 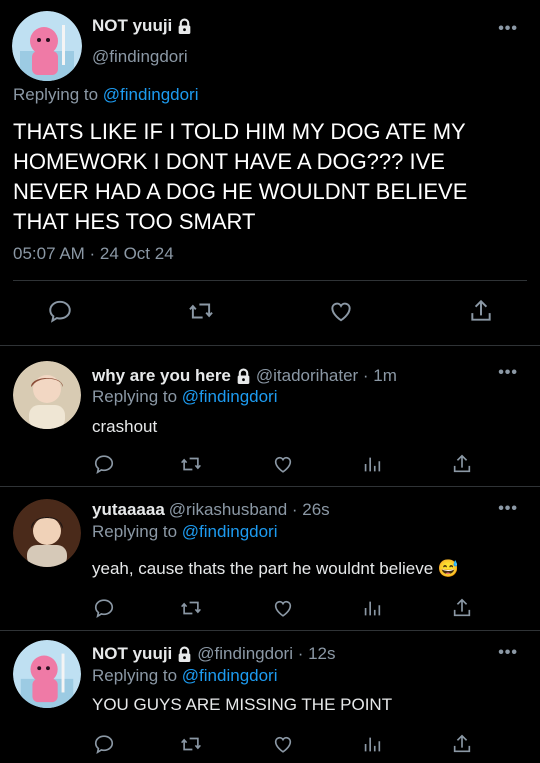 I want to click on display-name: why are you here, so click(x=161, y=376).